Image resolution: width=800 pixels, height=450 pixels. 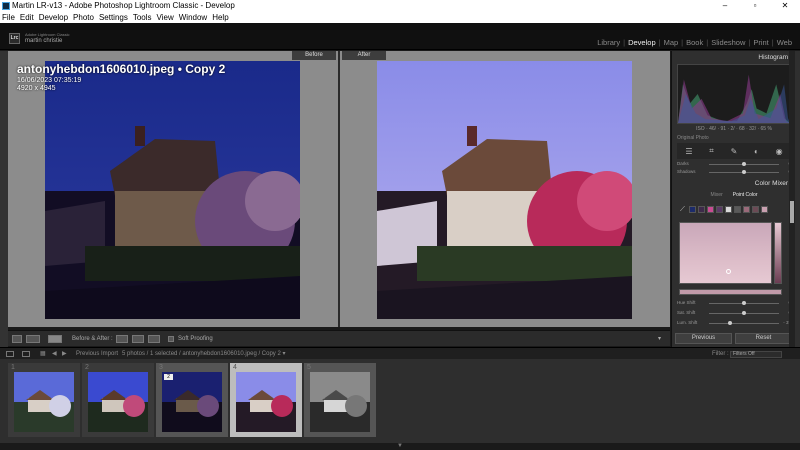 I want to click on lightroom-app-icon, so click(x=6, y=6).